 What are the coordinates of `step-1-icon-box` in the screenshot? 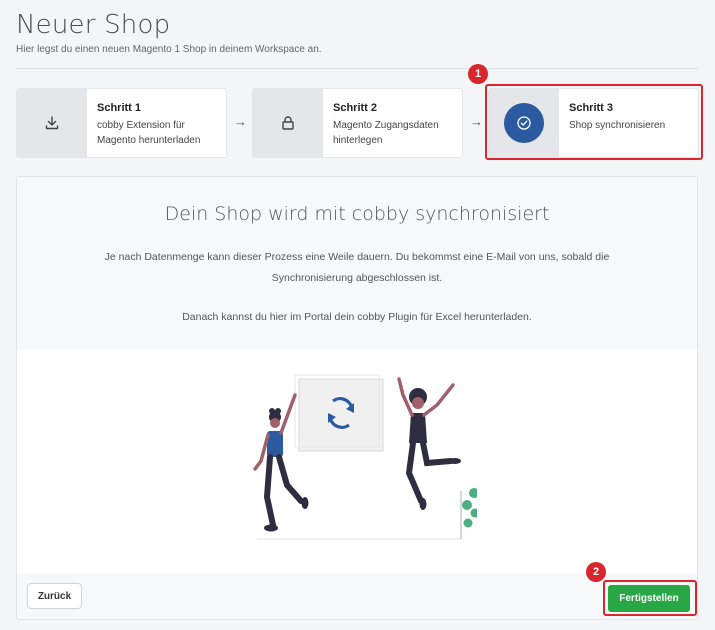 It's located at (52, 123).